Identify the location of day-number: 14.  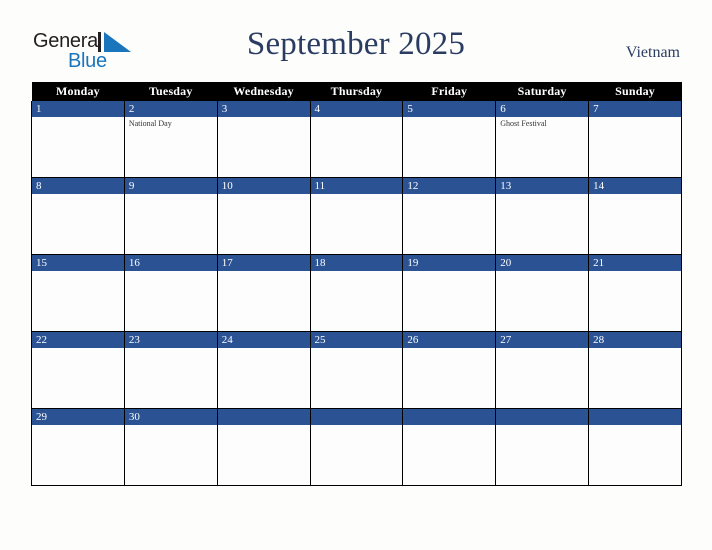
(635, 186).